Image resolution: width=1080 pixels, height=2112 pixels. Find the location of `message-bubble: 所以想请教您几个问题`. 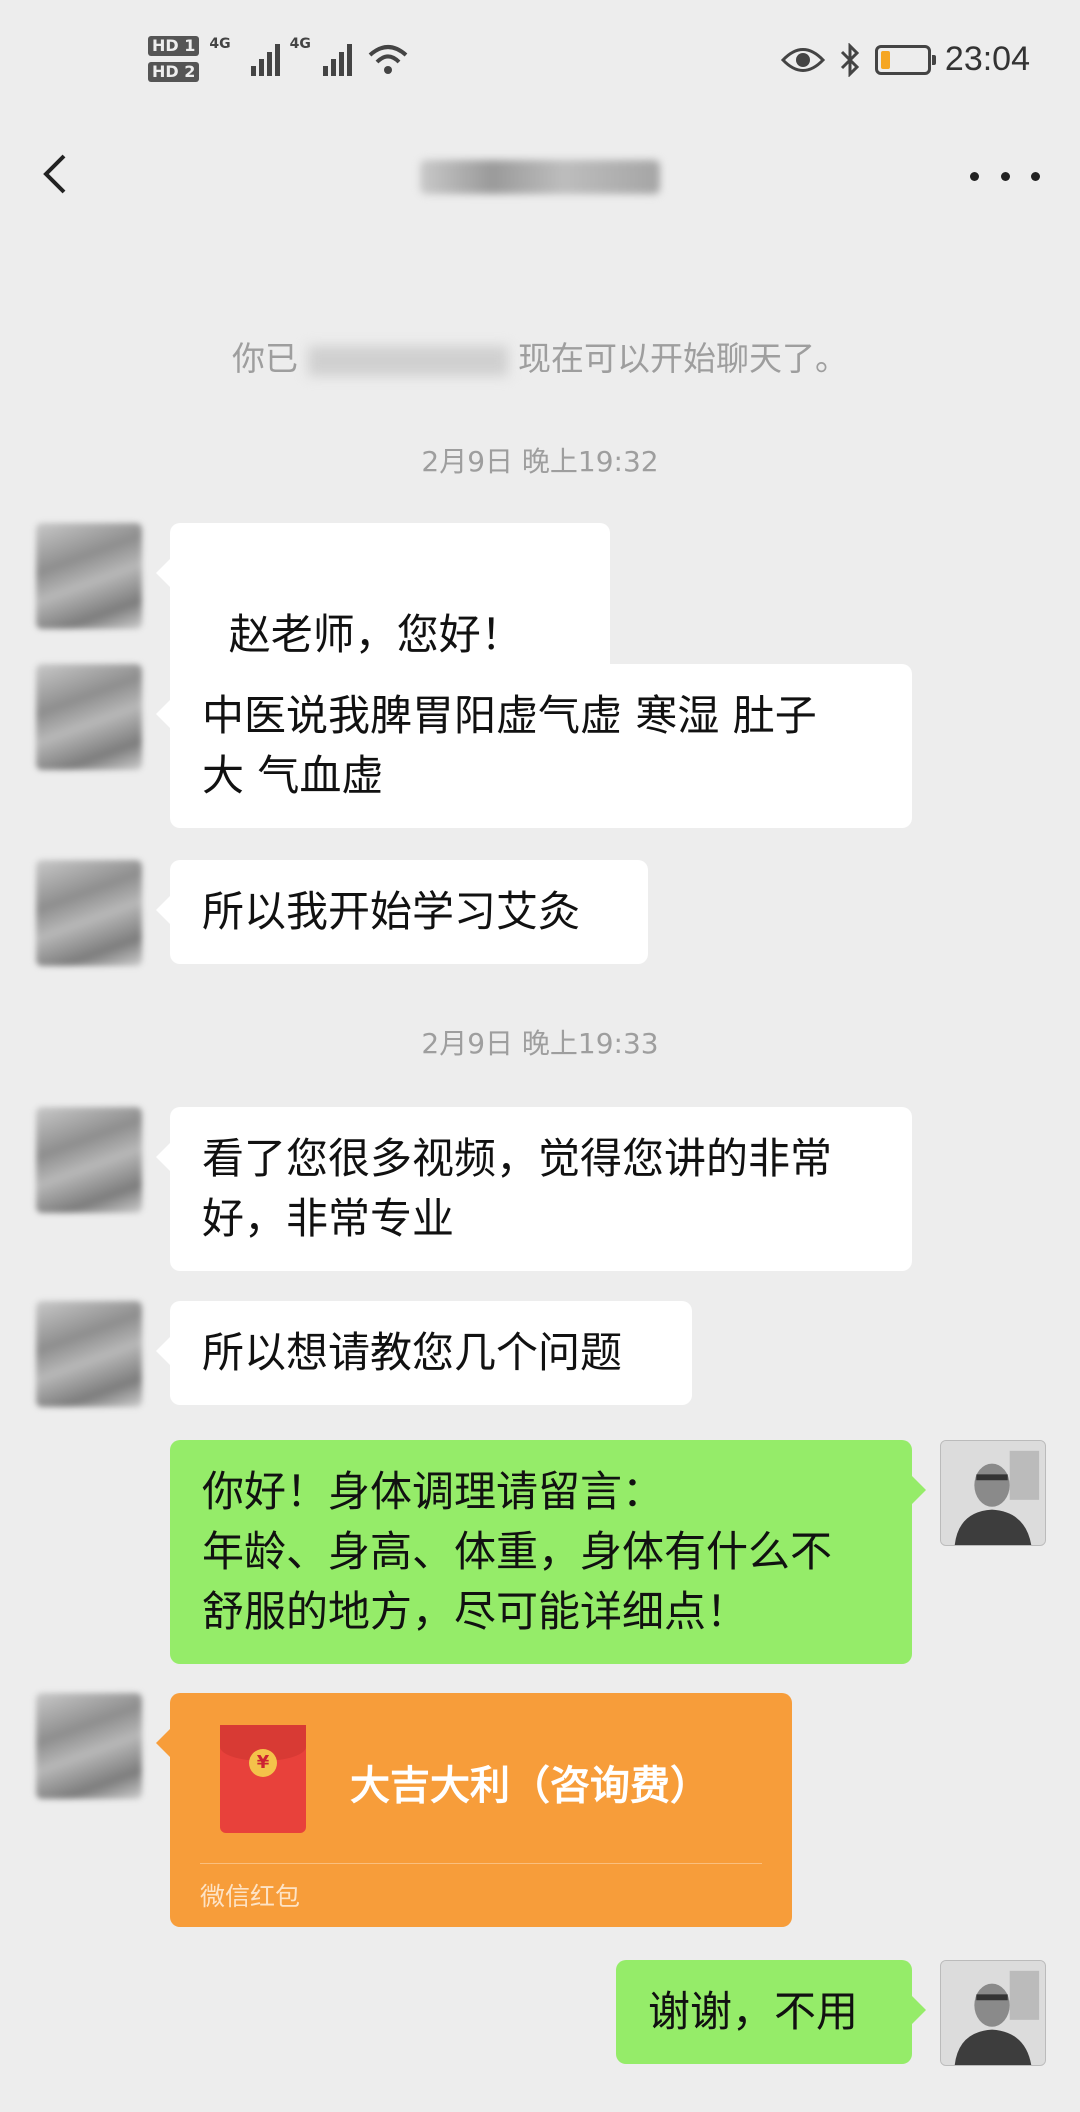

message-bubble: 所以想请教您几个问题 is located at coordinates (424, 1353).